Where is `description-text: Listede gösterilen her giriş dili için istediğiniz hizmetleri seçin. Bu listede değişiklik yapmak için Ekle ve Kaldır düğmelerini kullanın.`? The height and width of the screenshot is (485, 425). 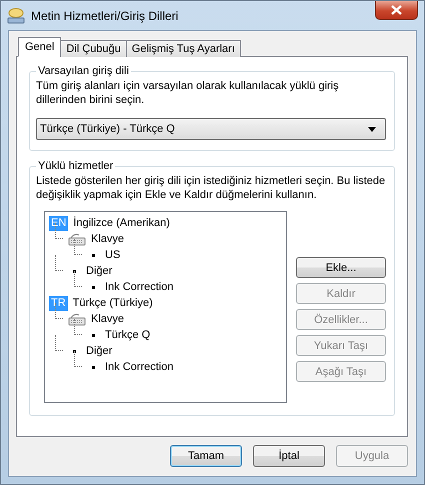
description-text: Listede gösterilen her giriş dili için istediğiniz hizmetleri seçin. Bu listede değişiklik yapmak için Ekle ve Kaldır düğmelerini kullanın. is located at coordinates (211, 188).